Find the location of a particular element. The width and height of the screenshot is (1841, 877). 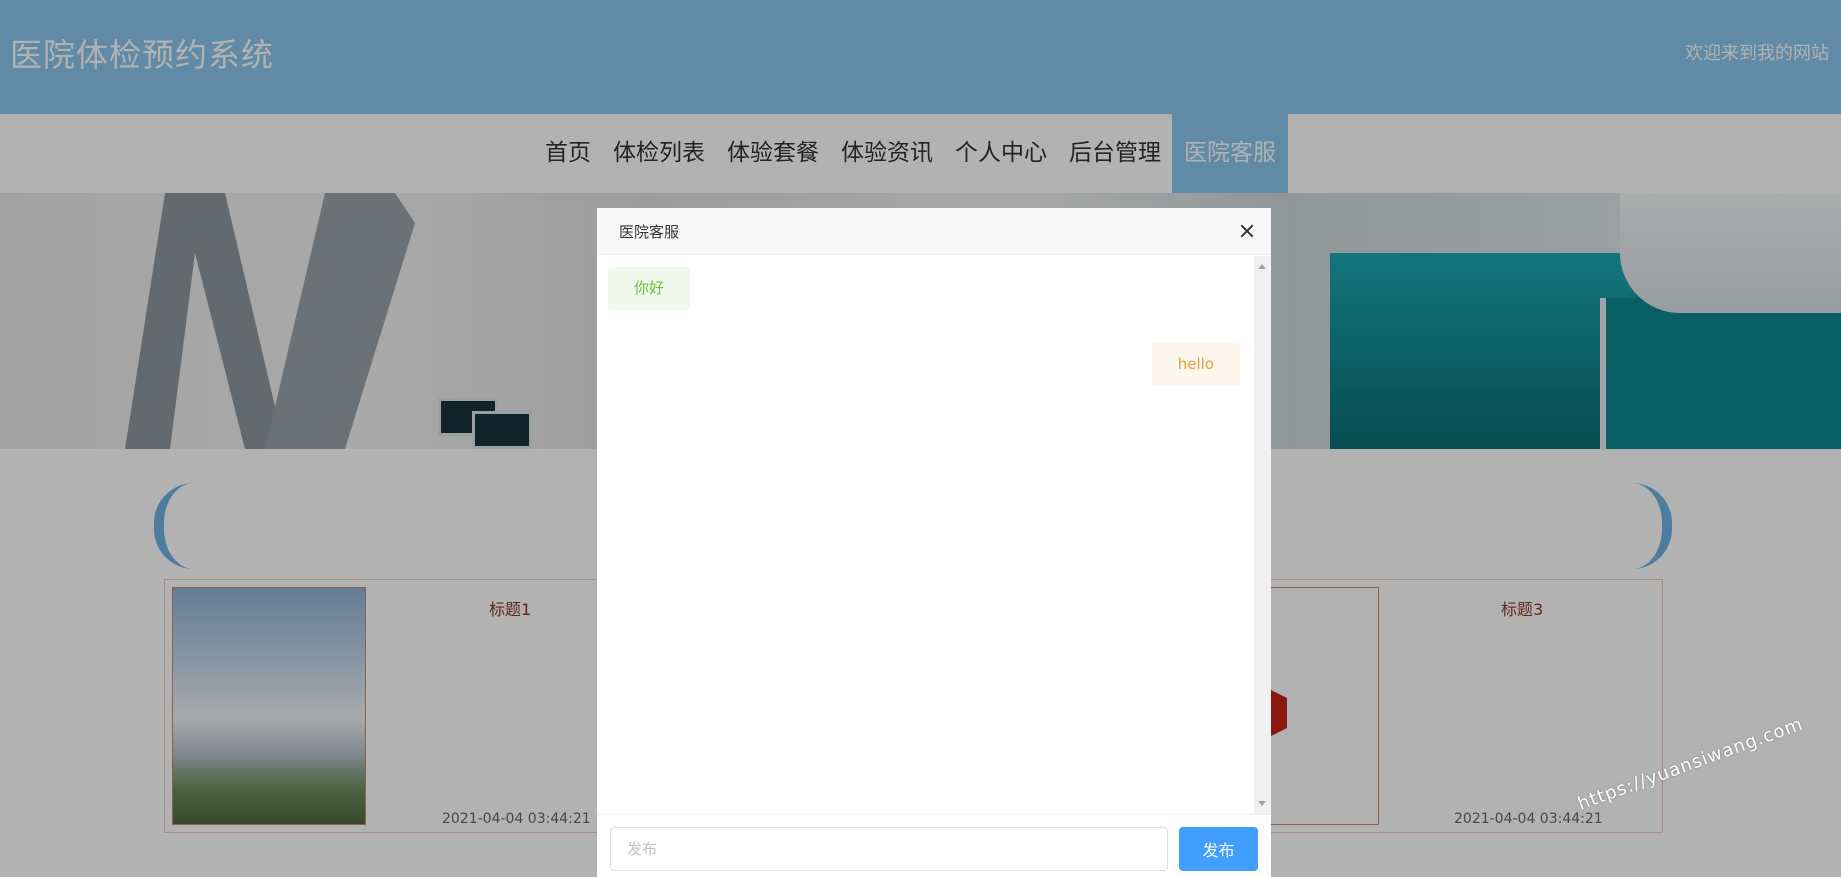

chat-input-bar: 发布 is located at coordinates (934, 845).